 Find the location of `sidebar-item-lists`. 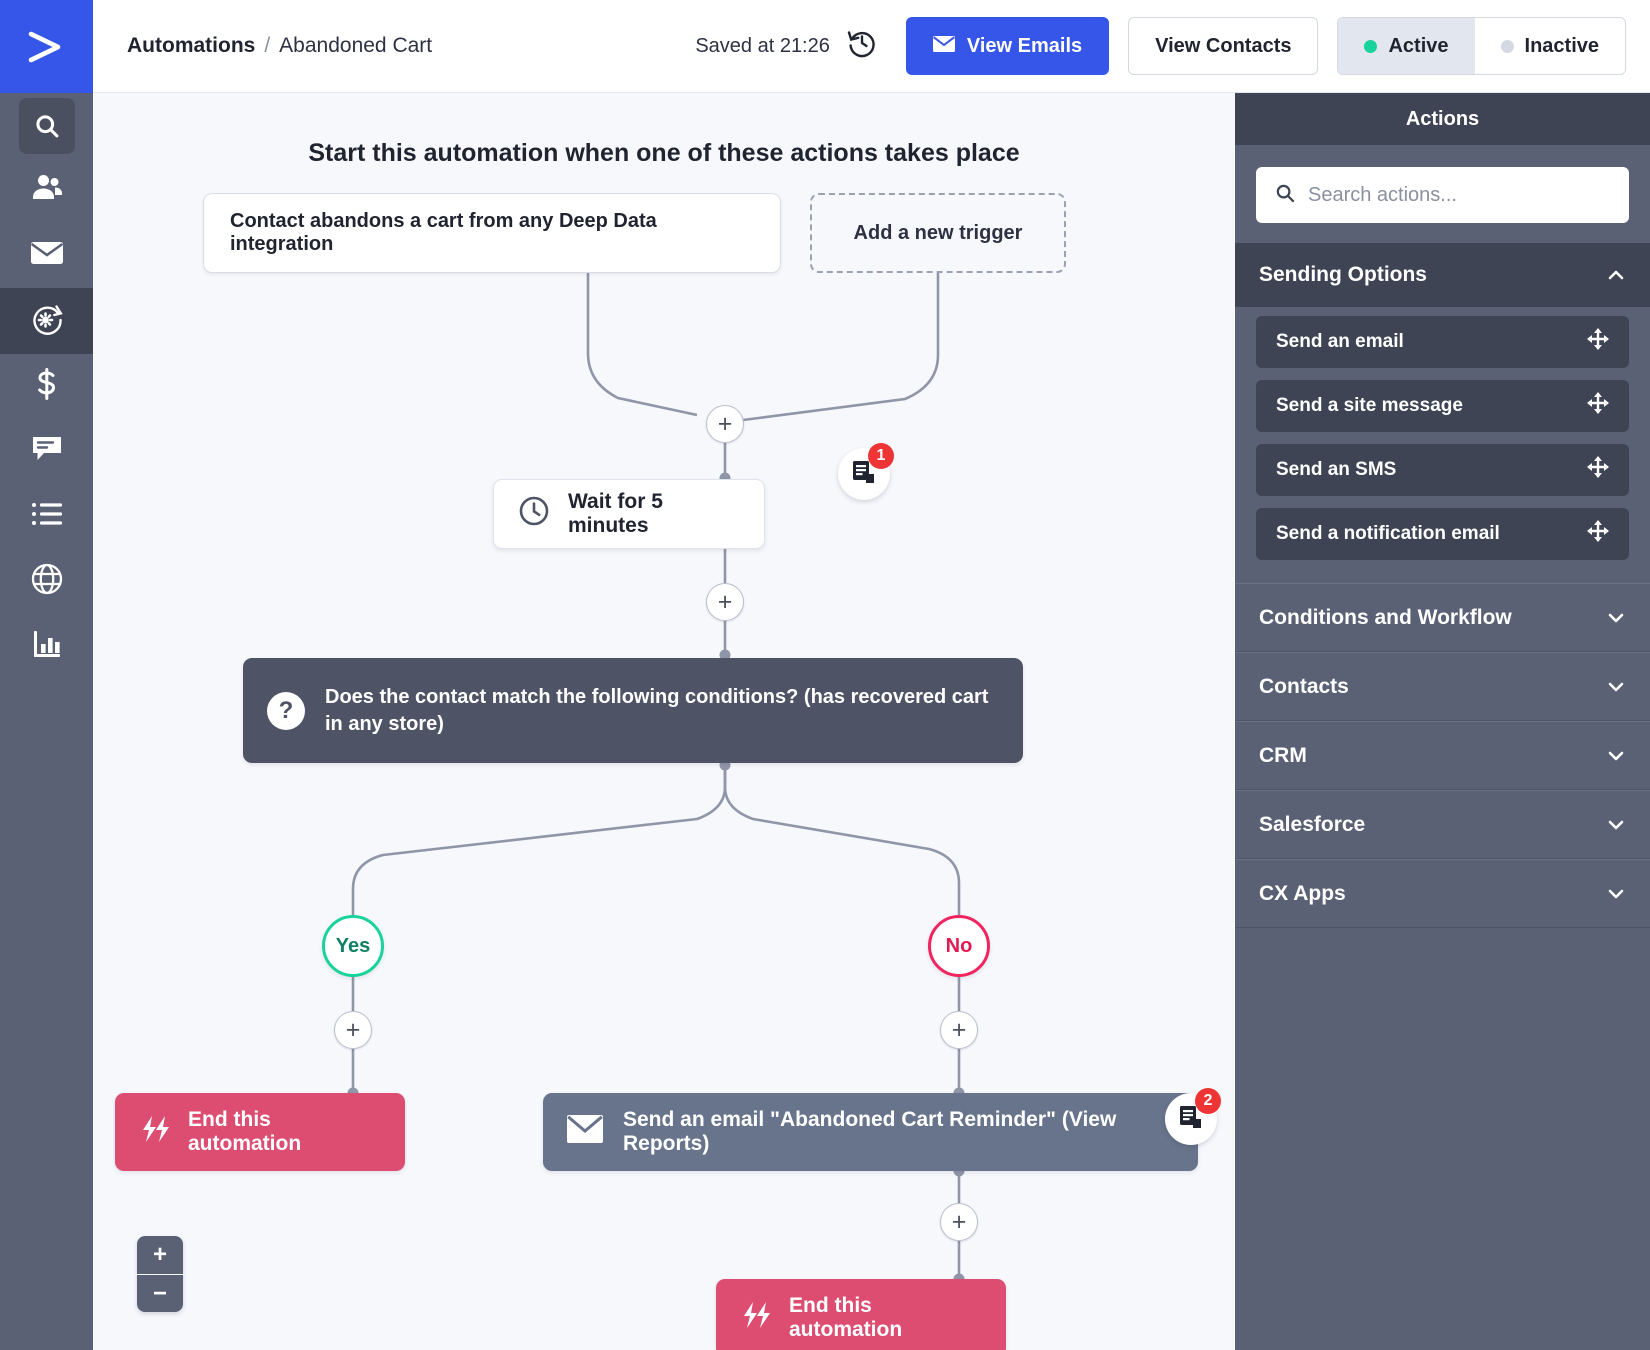

sidebar-item-lists is located at coordinates (46, 516).